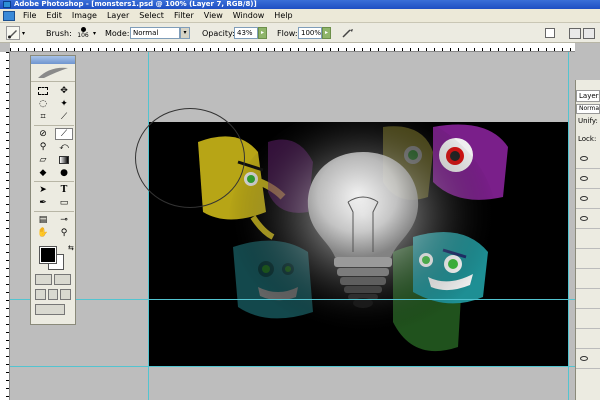  What do you see at coordinates (43, 173) in the screenshot?
I see `blur-tool-icon: ◆` at bounding box center [43, 173].